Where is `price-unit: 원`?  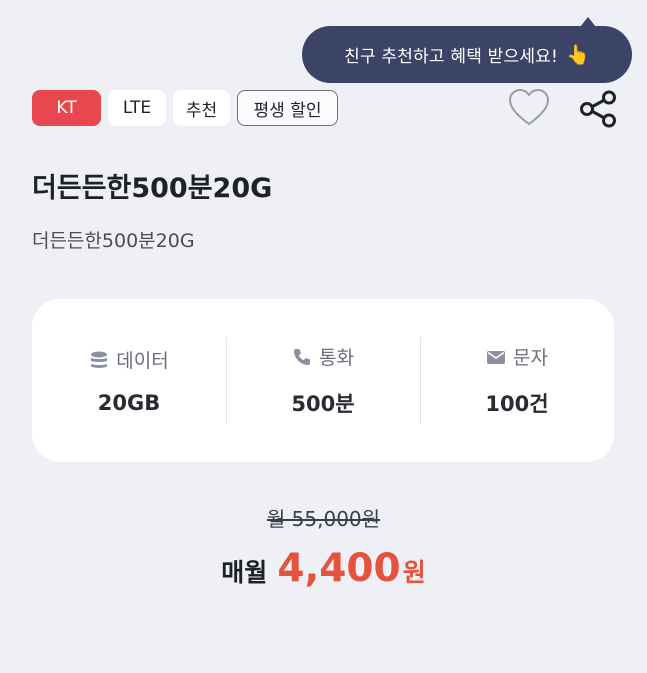
price-unit: 원 is located at coordinates (414, 572).